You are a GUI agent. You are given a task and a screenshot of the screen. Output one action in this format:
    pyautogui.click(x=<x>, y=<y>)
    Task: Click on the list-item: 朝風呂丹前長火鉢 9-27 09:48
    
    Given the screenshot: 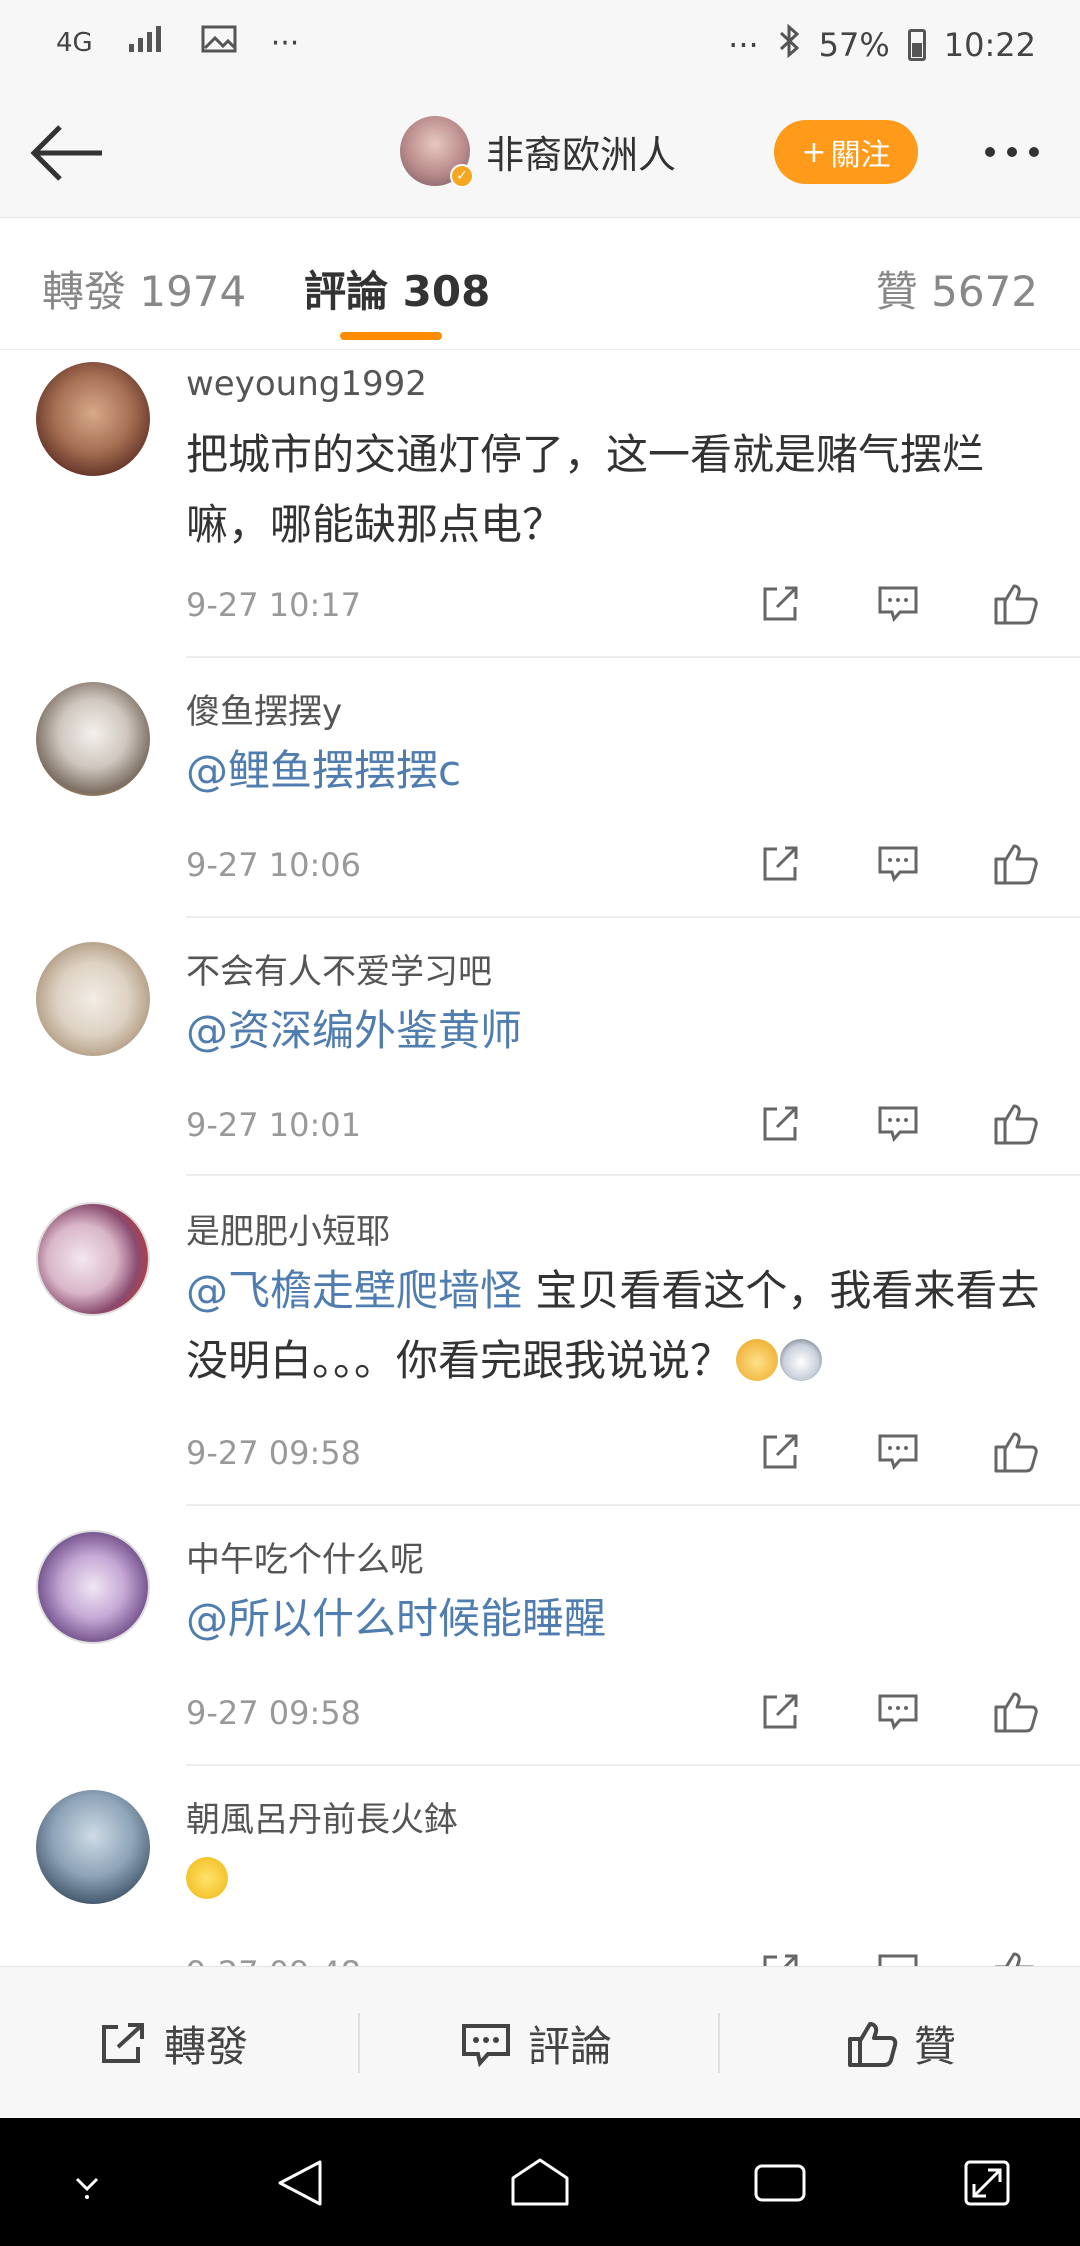 What is the action you would take?
    pyautogui.click(x=540, y=1866)
    